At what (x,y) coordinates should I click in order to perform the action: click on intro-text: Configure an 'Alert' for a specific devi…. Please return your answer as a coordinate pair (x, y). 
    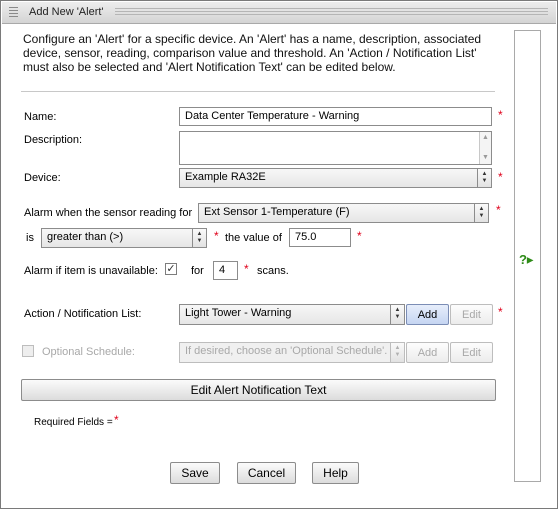
    Looking at the image, I should click on (252, 53).